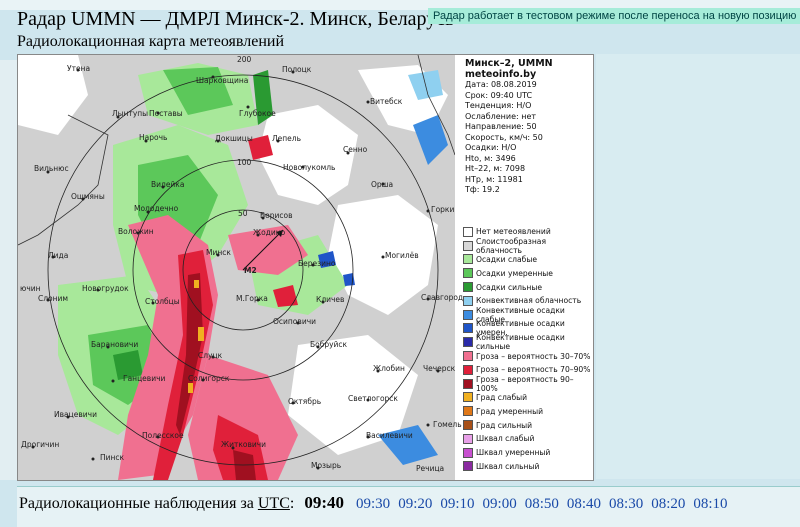 The width and height of the screenshot is (800, 527). Describe the element at coordinates (222, 80) in the screenshot. I see `city-label: Шарковщина` at that location.